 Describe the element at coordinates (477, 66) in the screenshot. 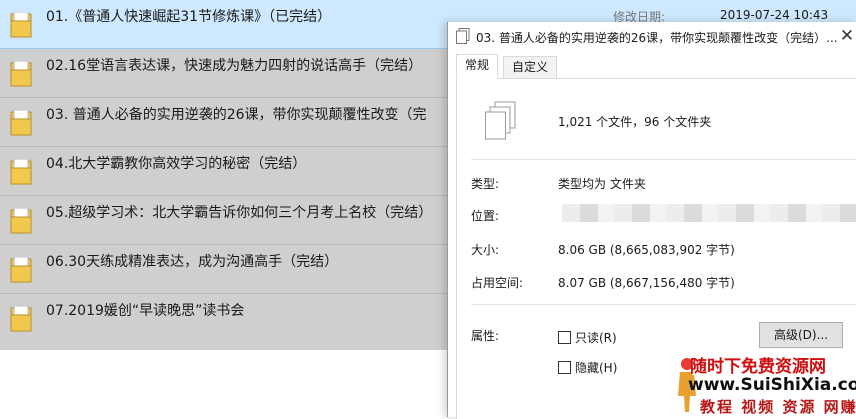

I see `tab-general: 常规` at that location.